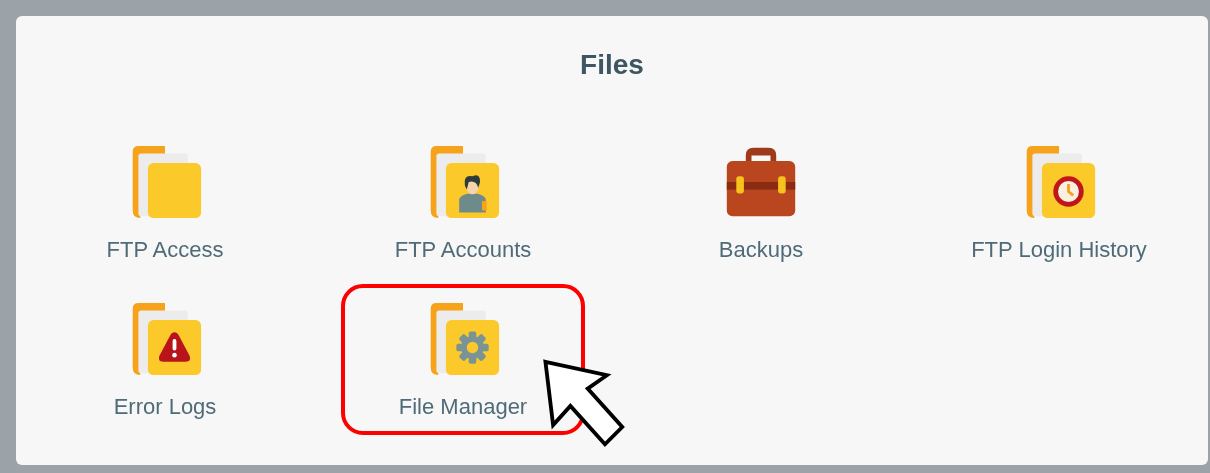 The height and width of the screenshot is (473, 1210). Describe the element at coordinates (165, 202) in the screenshot. I see `tool-link: FTP Access` at that location.